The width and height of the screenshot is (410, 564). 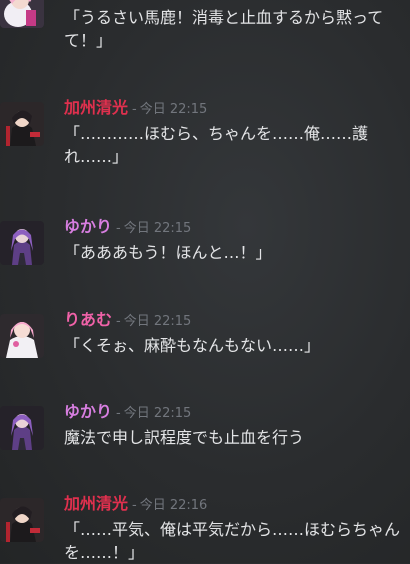 I want to click on chat-message: りあむ - 今日 22:15 「くそぉ、麻酔もなんもない……」, so click(x=205, y=340).